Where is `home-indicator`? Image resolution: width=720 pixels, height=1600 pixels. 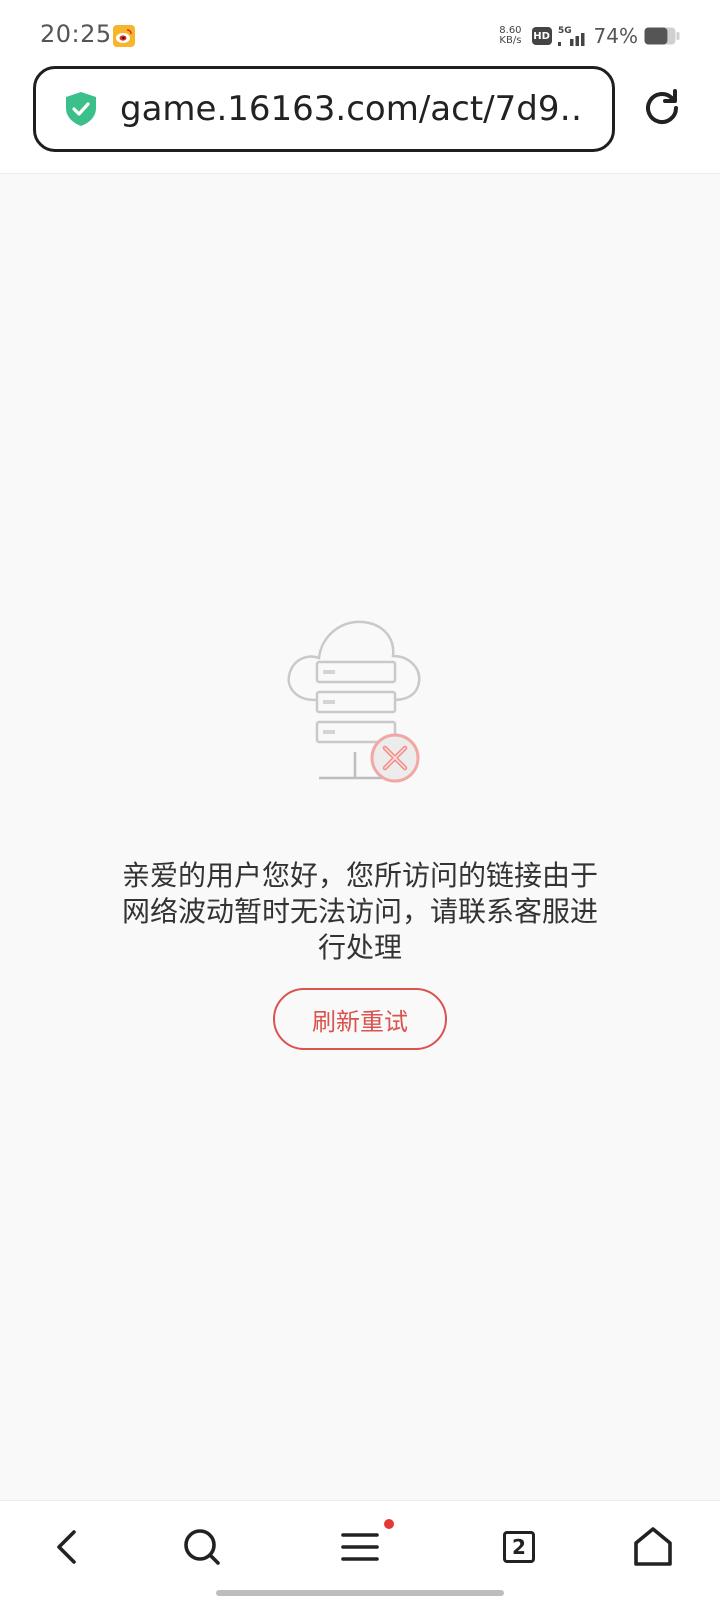
home-indicator is located at coordinates (360, 1593).